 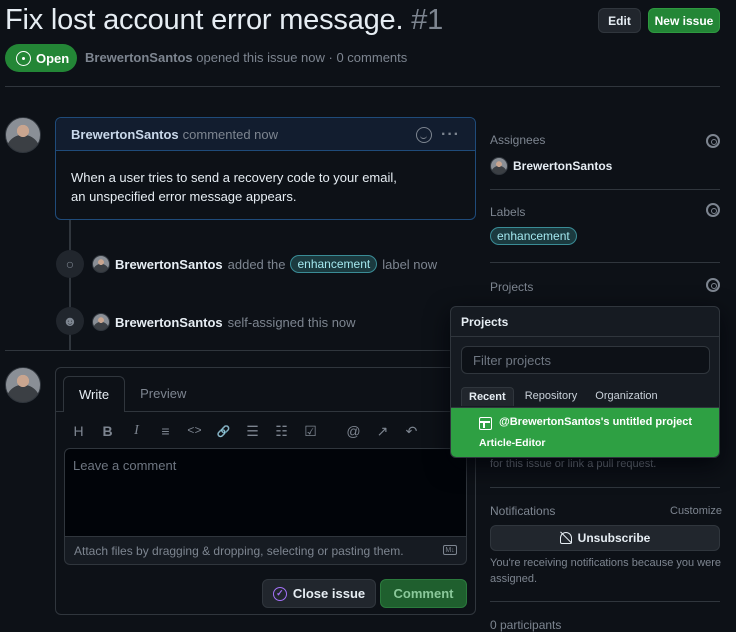 I want to click on tag-icon: ○, so click(x=70, y=264).